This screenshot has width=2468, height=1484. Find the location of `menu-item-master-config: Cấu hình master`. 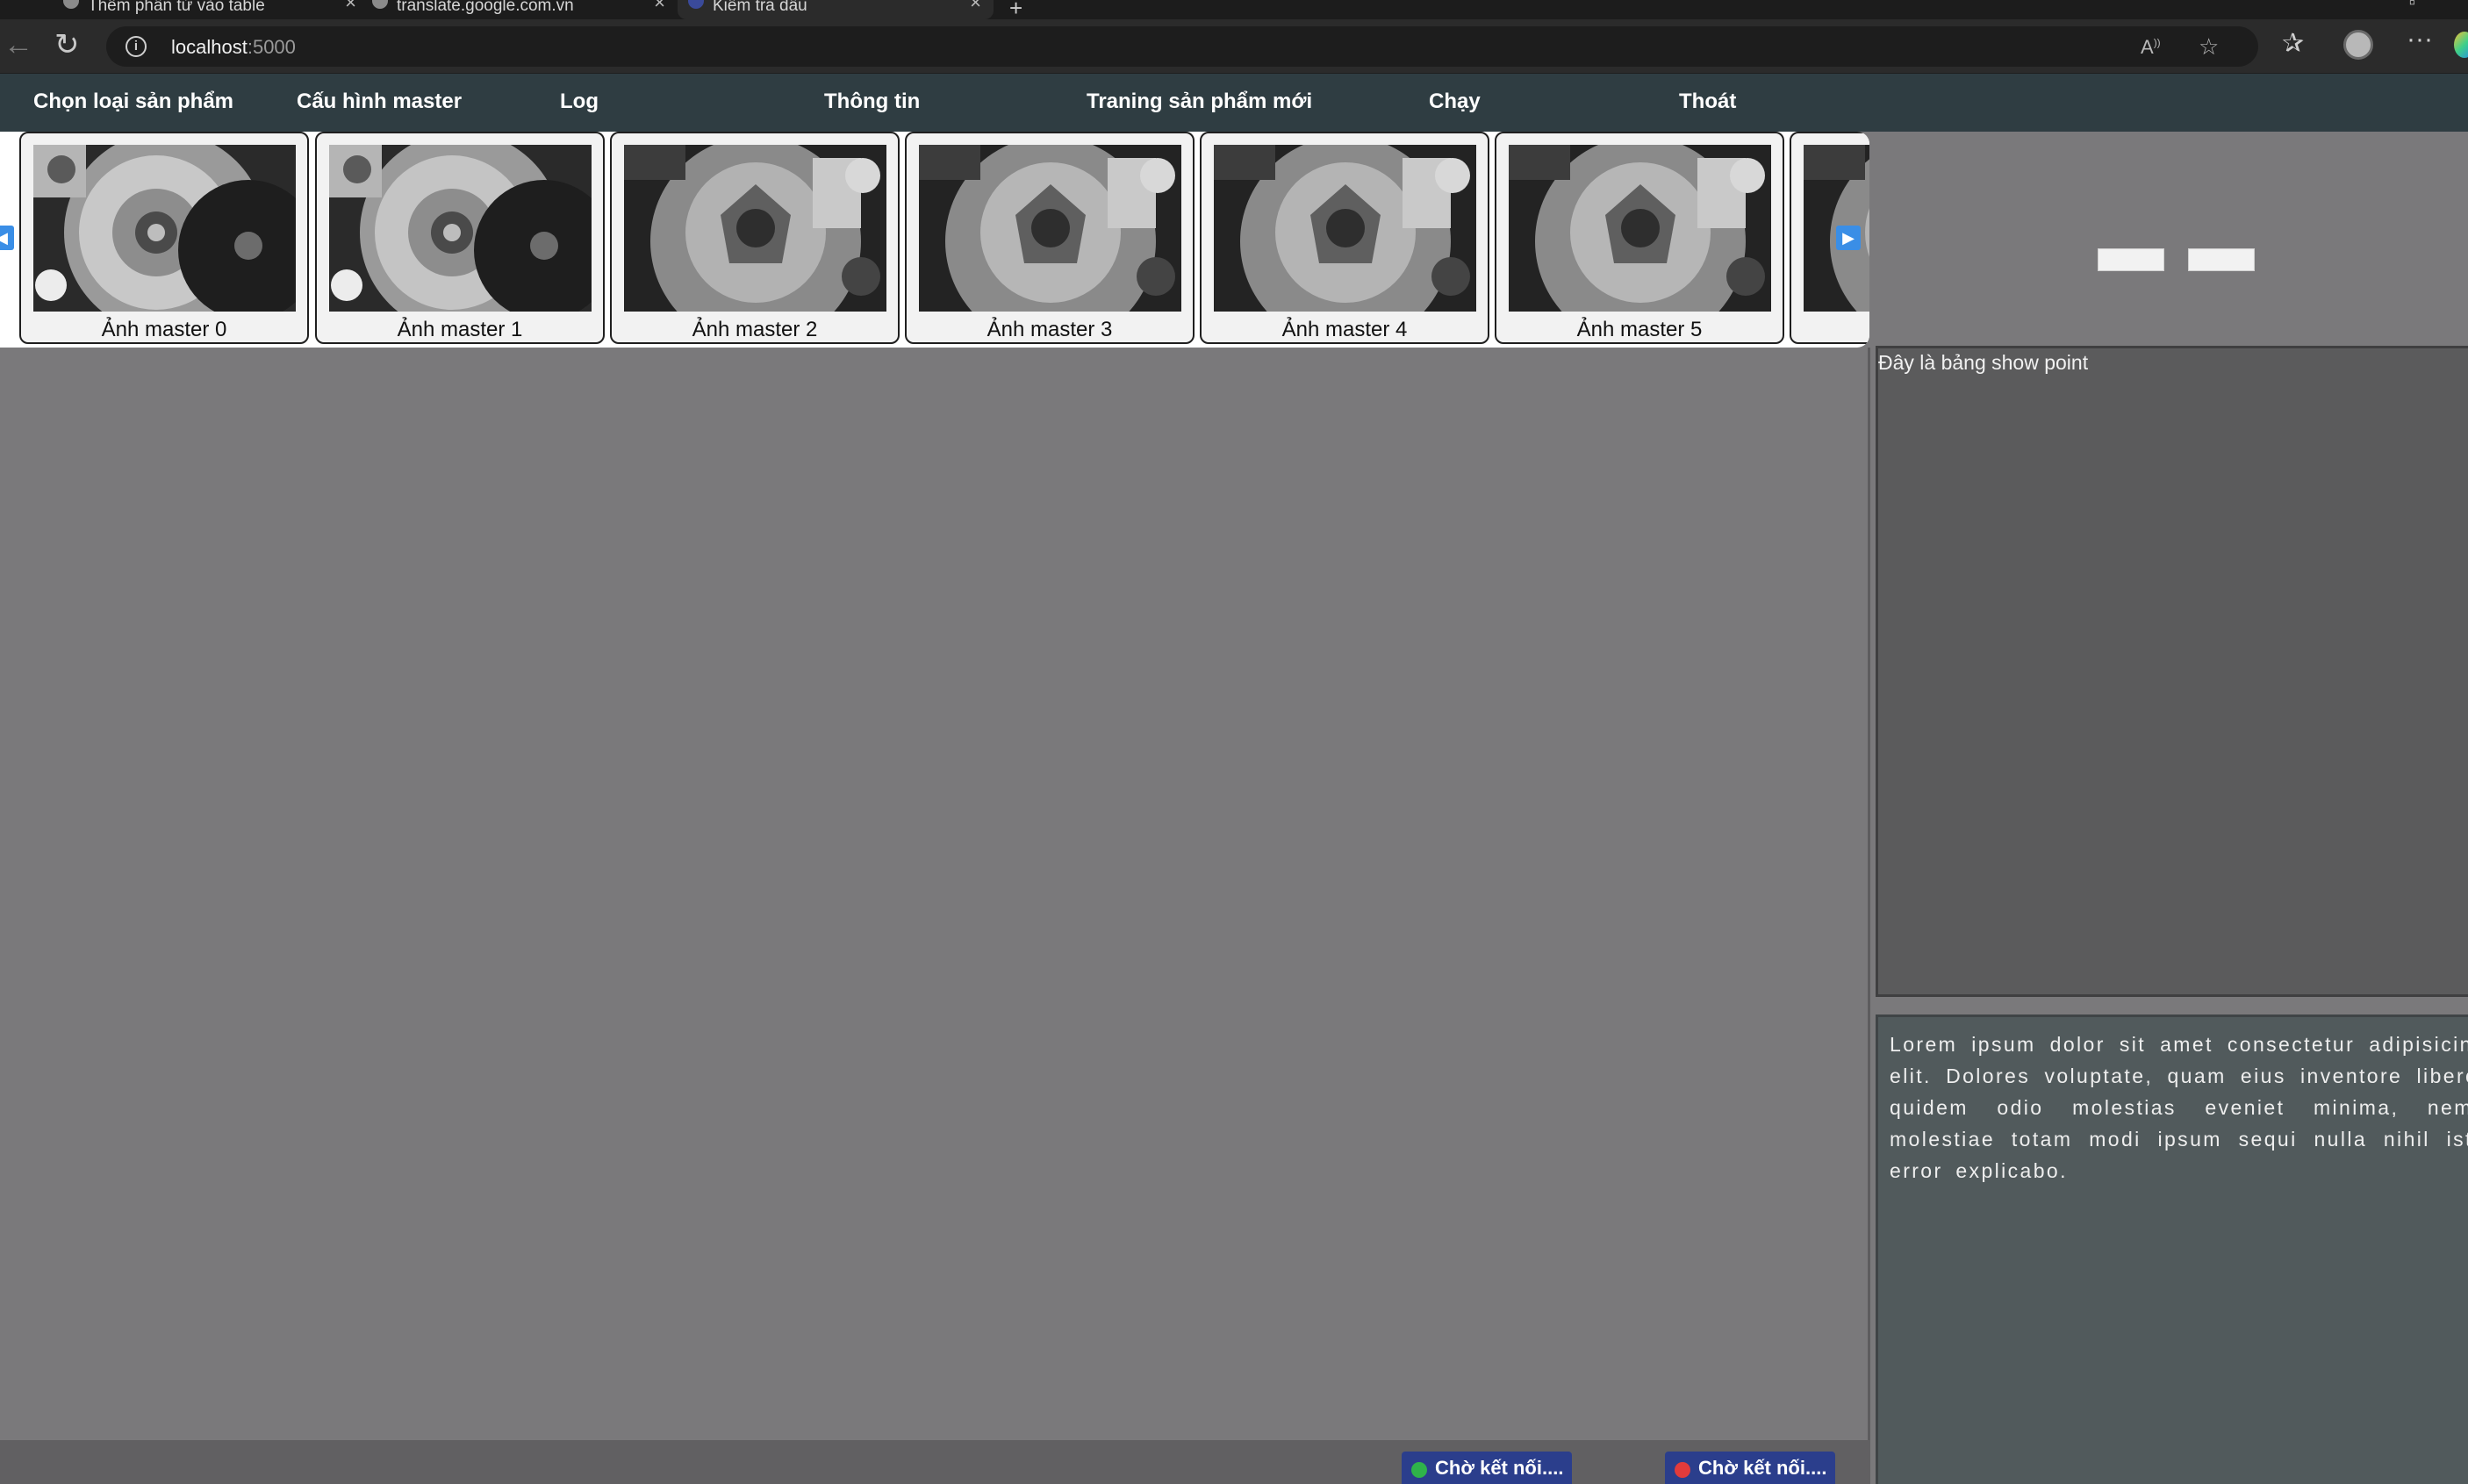

menu-item-master-config: Cấu hình master is located at coordinates (379, 102).